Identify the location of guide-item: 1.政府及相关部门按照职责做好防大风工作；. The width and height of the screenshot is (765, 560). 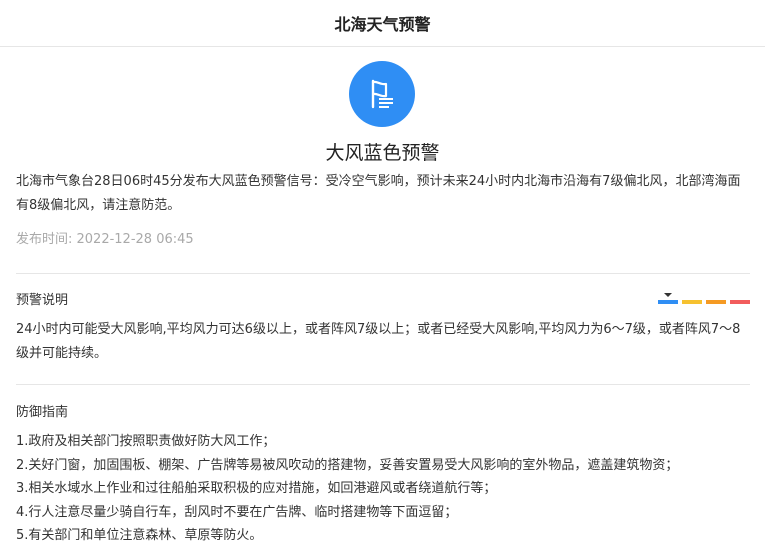
(146, 441).